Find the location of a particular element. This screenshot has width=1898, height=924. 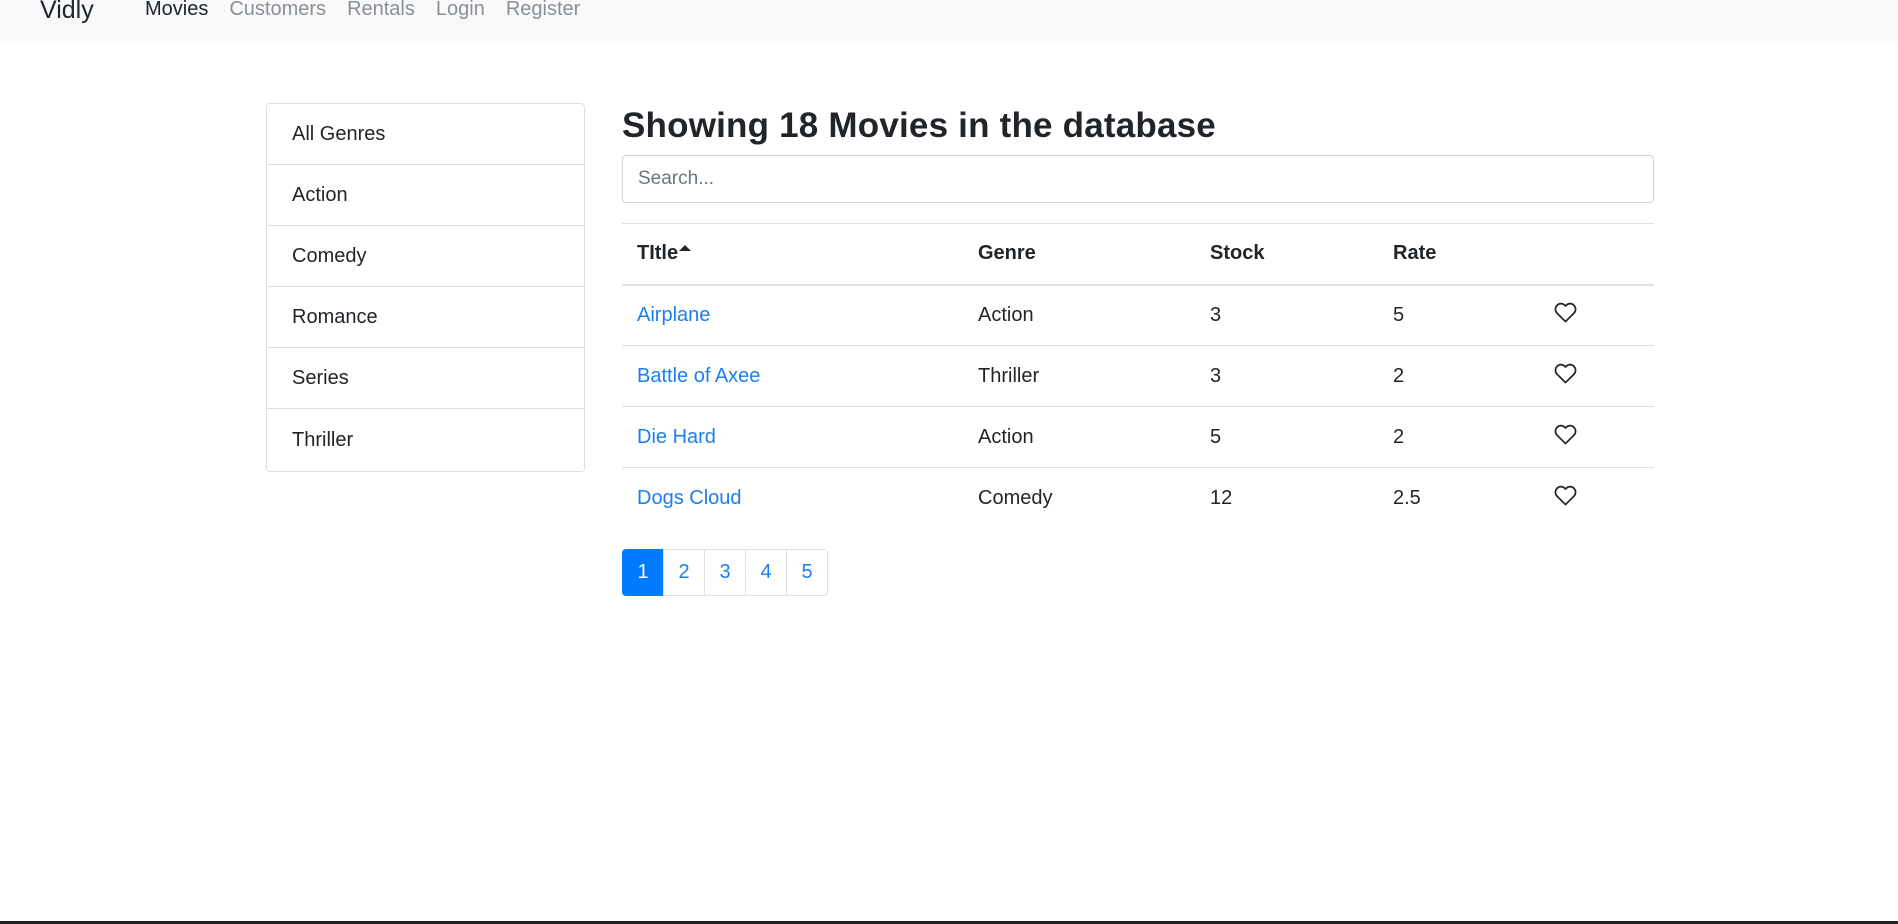

movie-rate: 5 is located at coordinates (1458, 315).